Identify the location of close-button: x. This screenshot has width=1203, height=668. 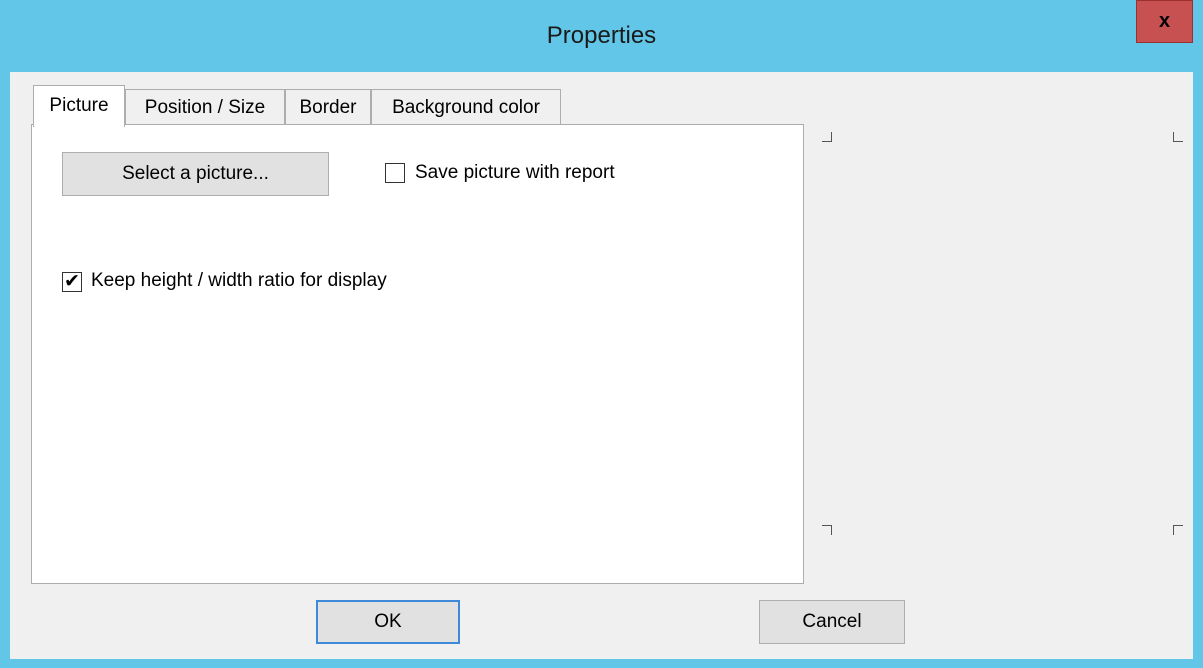
(1164, 21).